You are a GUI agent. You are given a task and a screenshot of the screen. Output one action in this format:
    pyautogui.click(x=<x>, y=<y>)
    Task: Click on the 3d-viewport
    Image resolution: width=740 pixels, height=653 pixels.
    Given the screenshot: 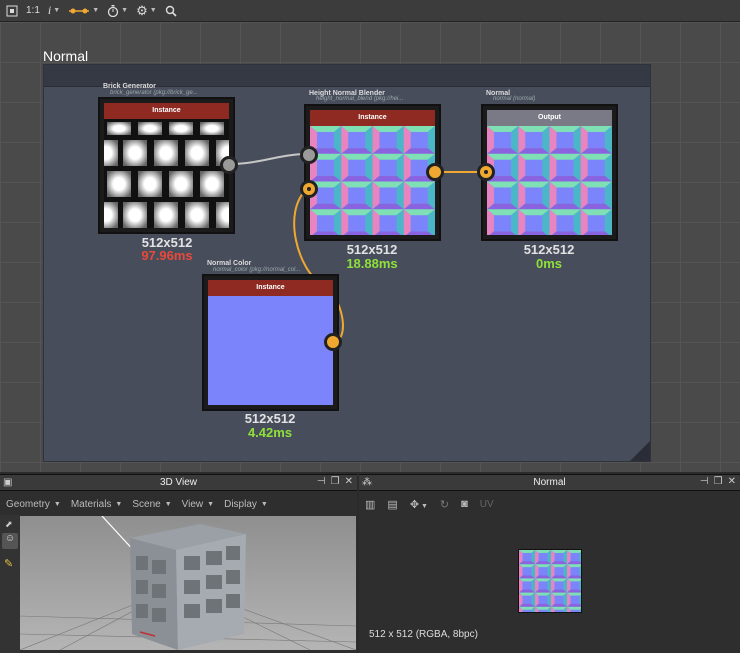 What is the action you would take?
    pyautogui.click(x=188, y=583)
    